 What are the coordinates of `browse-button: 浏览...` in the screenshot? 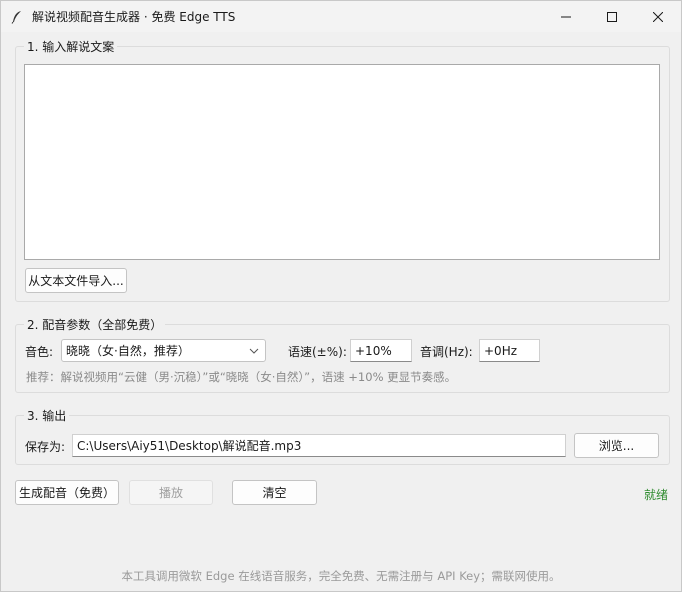 It's located at (616, 445).